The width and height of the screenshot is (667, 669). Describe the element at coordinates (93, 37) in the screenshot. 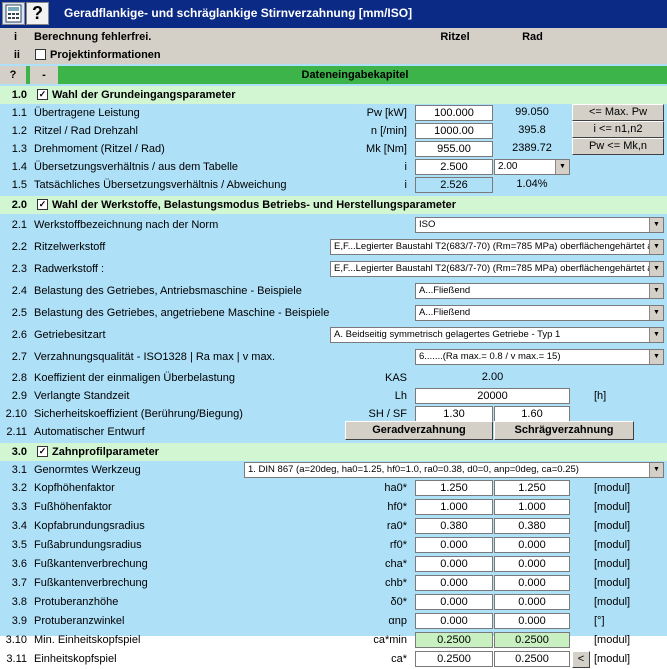

I see `status-text: Berechnung fehlerfrei.` at that location.